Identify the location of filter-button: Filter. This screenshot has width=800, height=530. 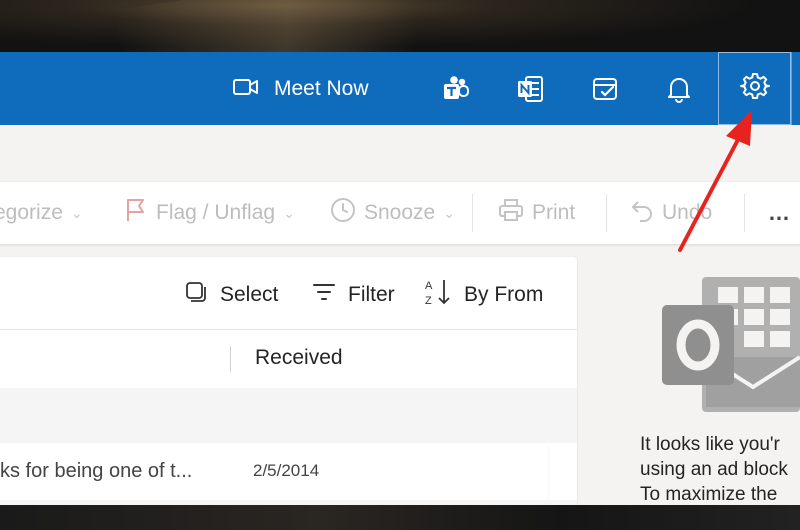
(353, 295).